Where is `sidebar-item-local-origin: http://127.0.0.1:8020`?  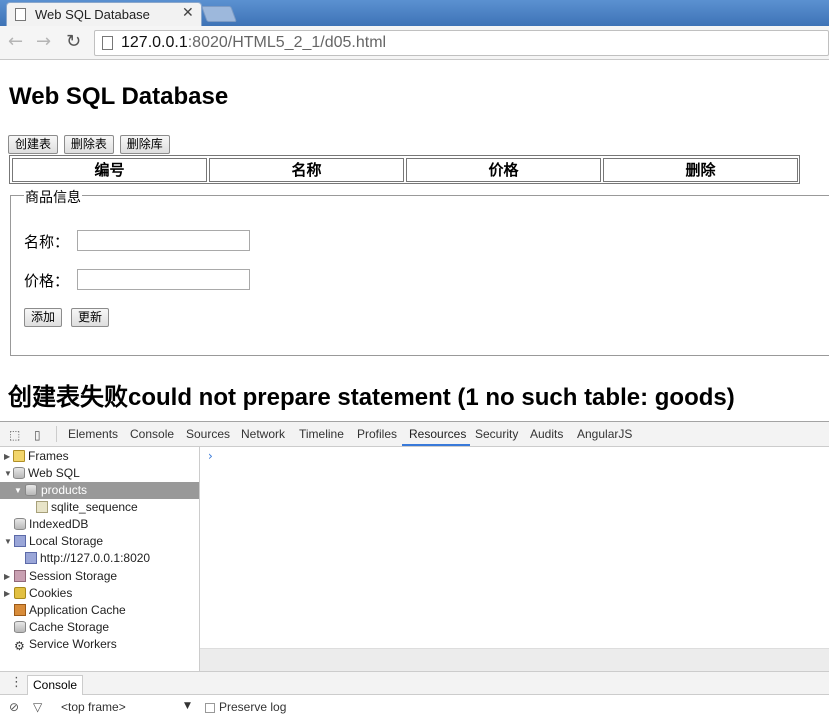
sidebar-item-local-origin: http://127.0.0.1:8020 is located at coordinates (87, 558).